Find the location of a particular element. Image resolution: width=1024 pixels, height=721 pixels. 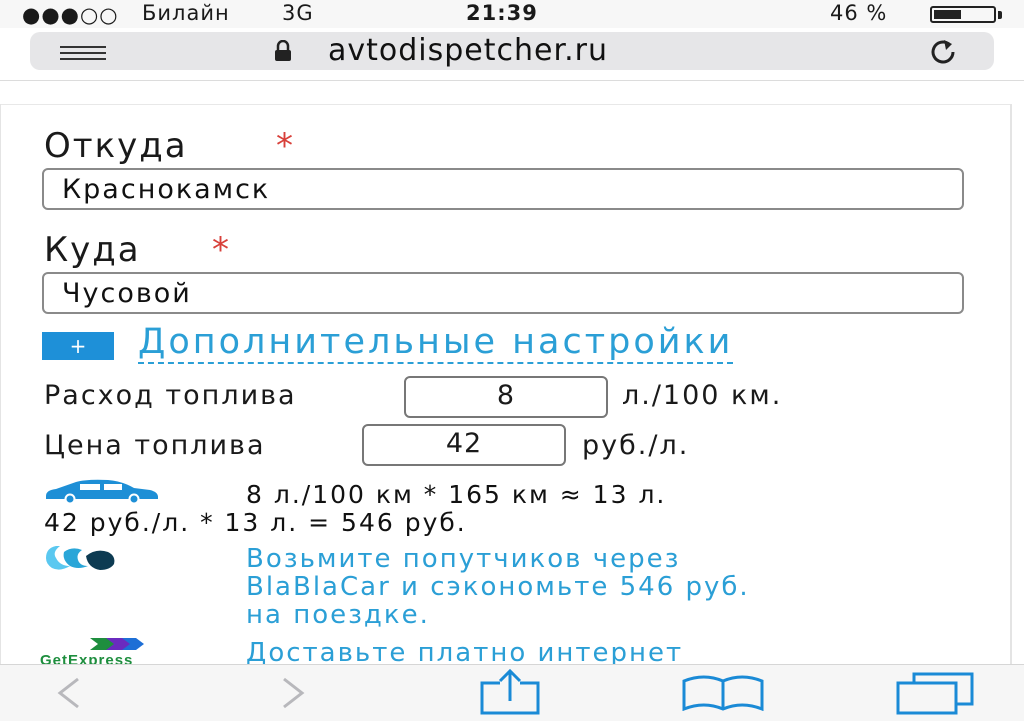

content-left-border is located at coordinates (0, 384).